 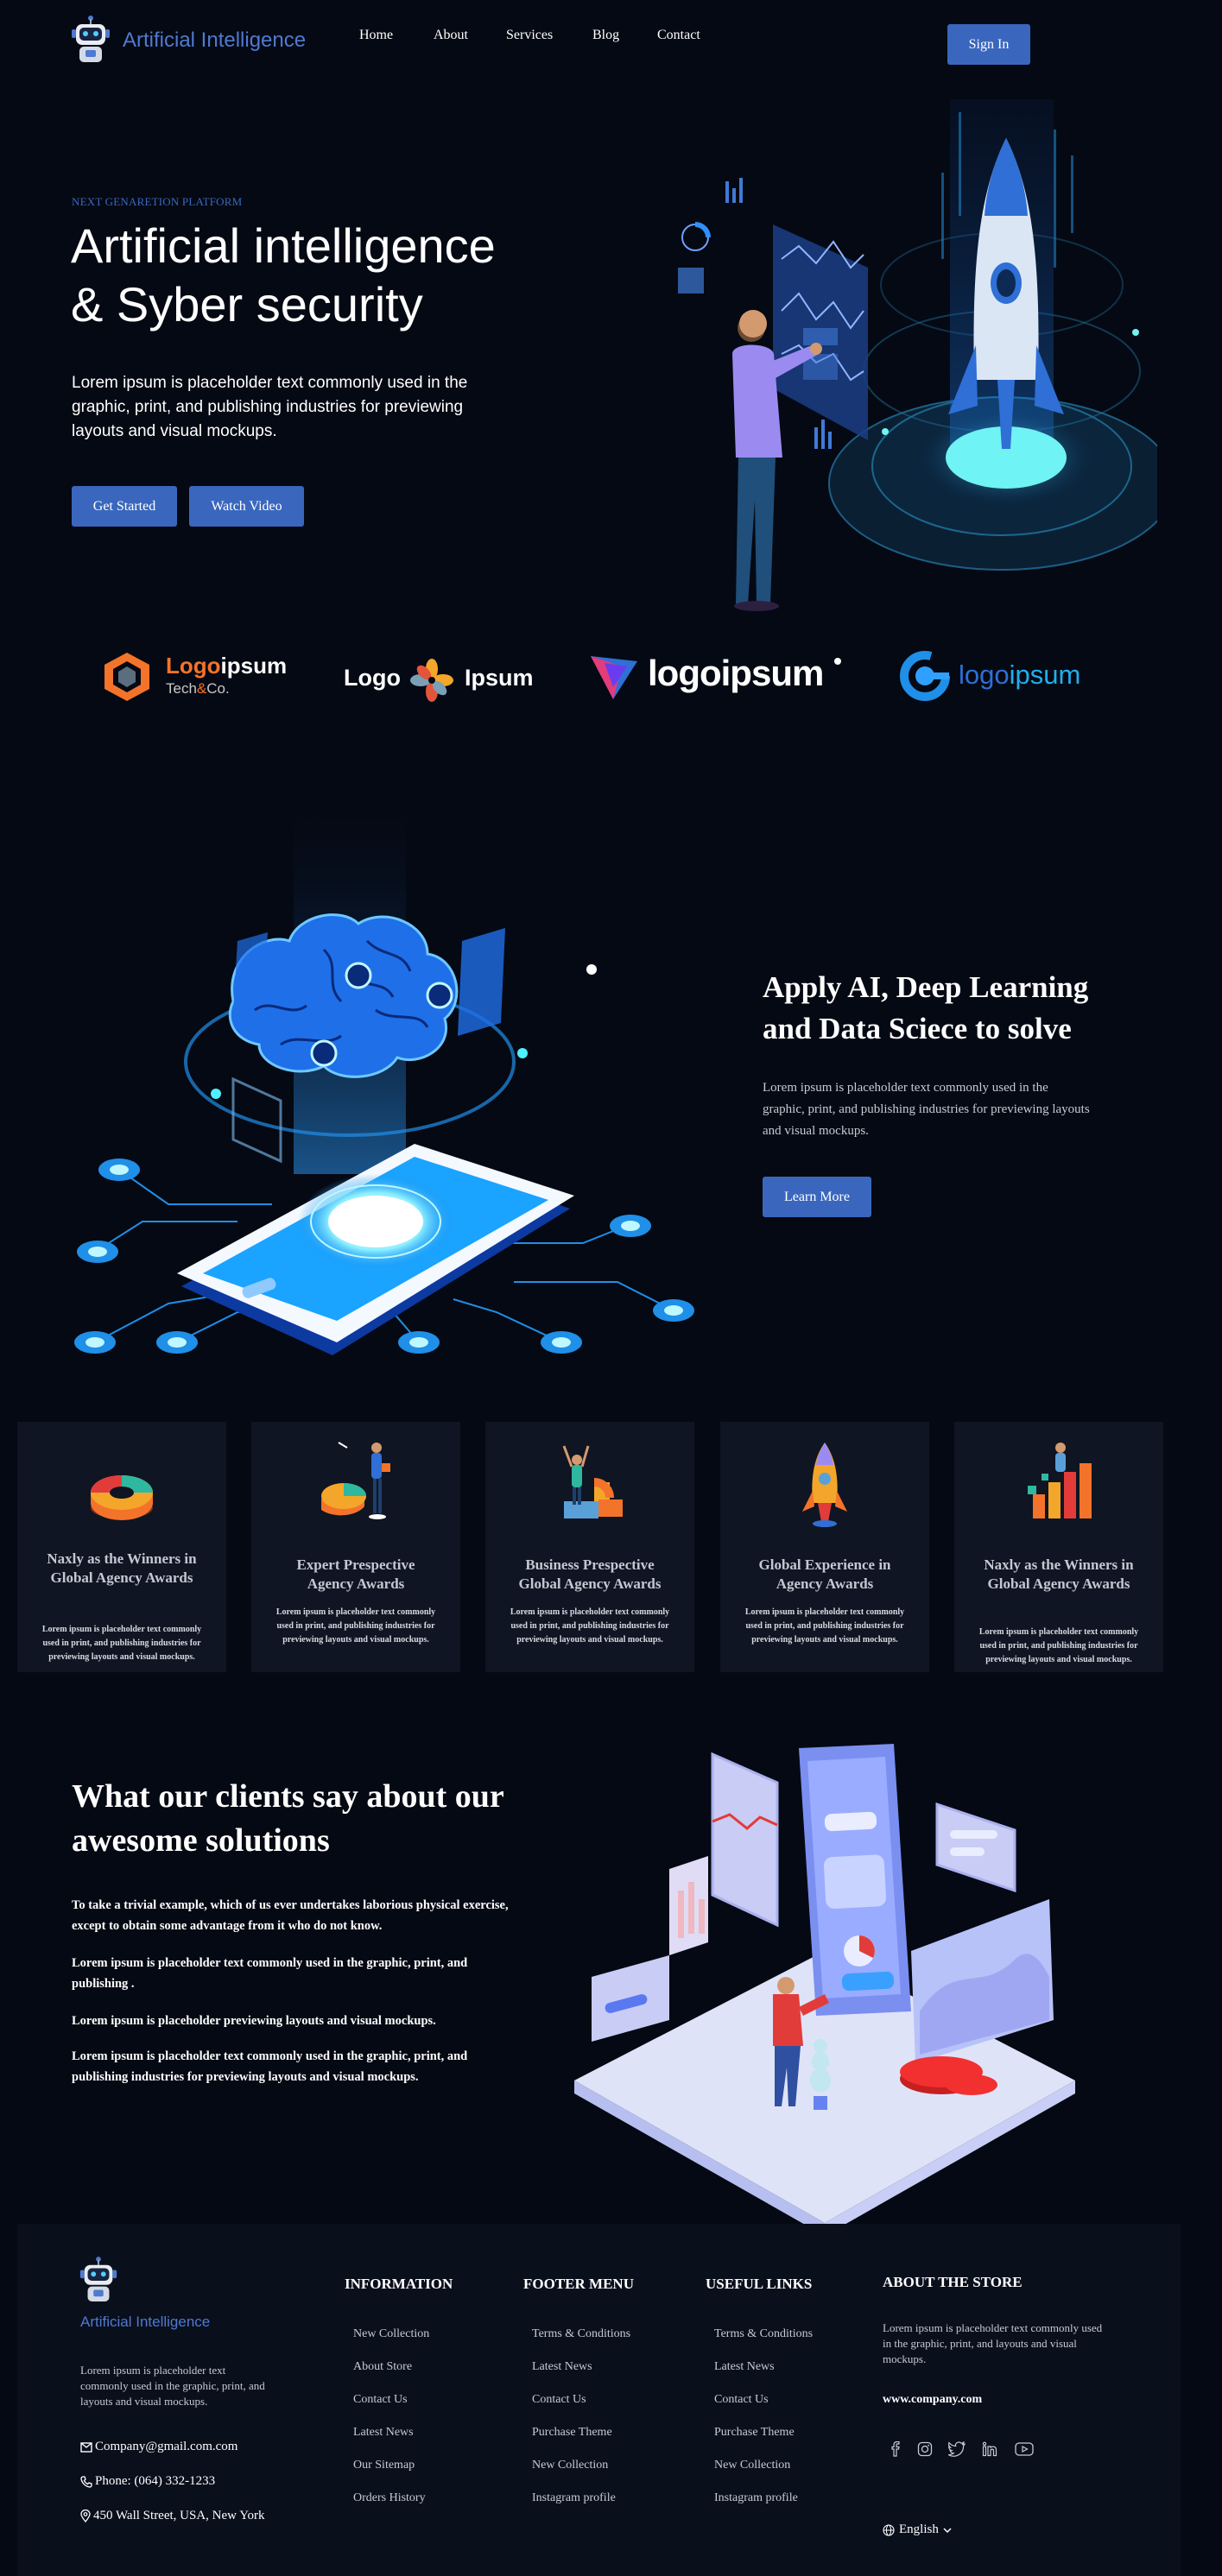 What do you see at coordinates (215, 40) in the screenshot?
I see `brand-name: Artificial Intelligence` at bounding box center [215, 40].